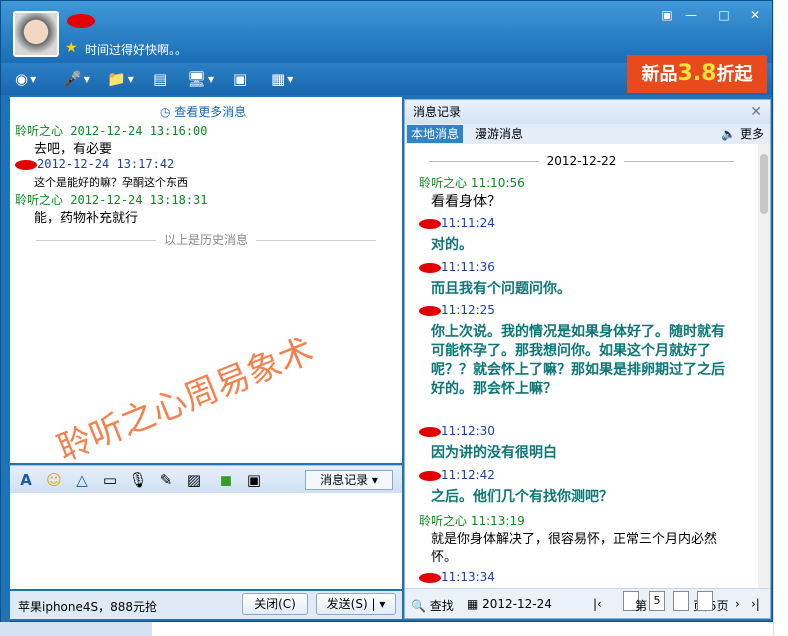  I want to click on message-header: 2012-12-24 13:17:42, so click(94, 164).